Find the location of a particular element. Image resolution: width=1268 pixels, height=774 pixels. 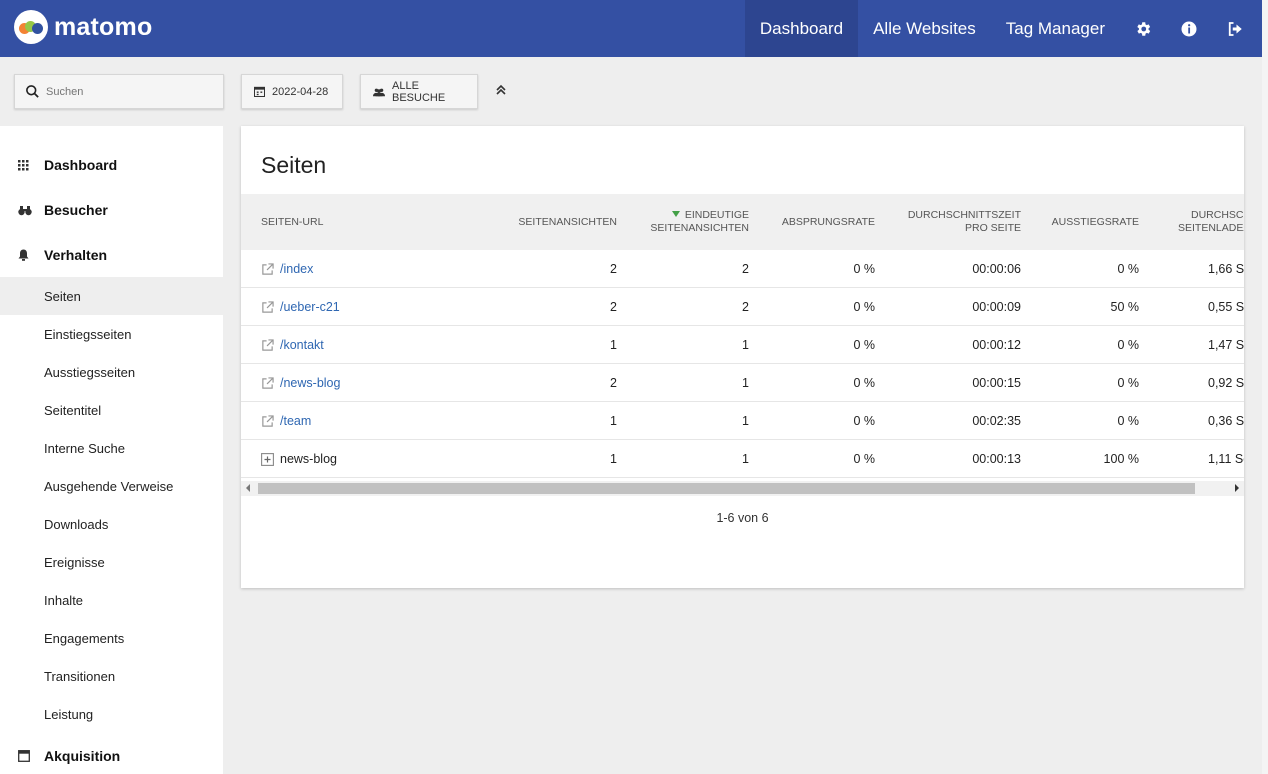

sidebar-item-einstiegsseiten: Einstiegsseiten is located at coordinates (111, 334).